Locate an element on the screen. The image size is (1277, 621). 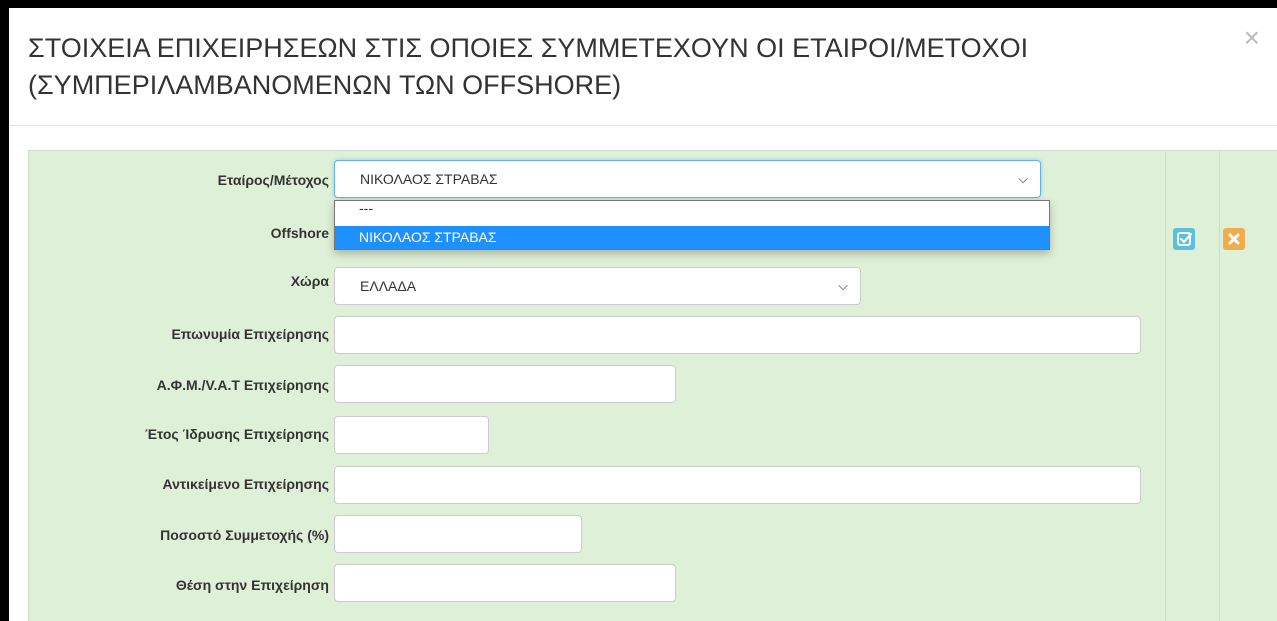
business-object-input is located at coordinates (737, 485).